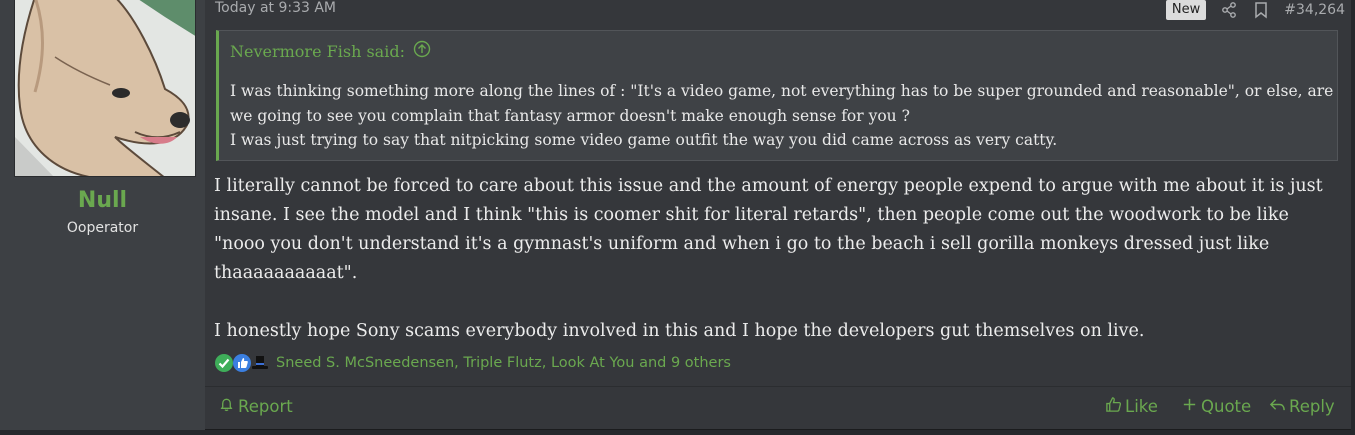  What do you see at coordinates (105, 88) in the screenshot?
I see `avatar` at bounding box center [105, 88].